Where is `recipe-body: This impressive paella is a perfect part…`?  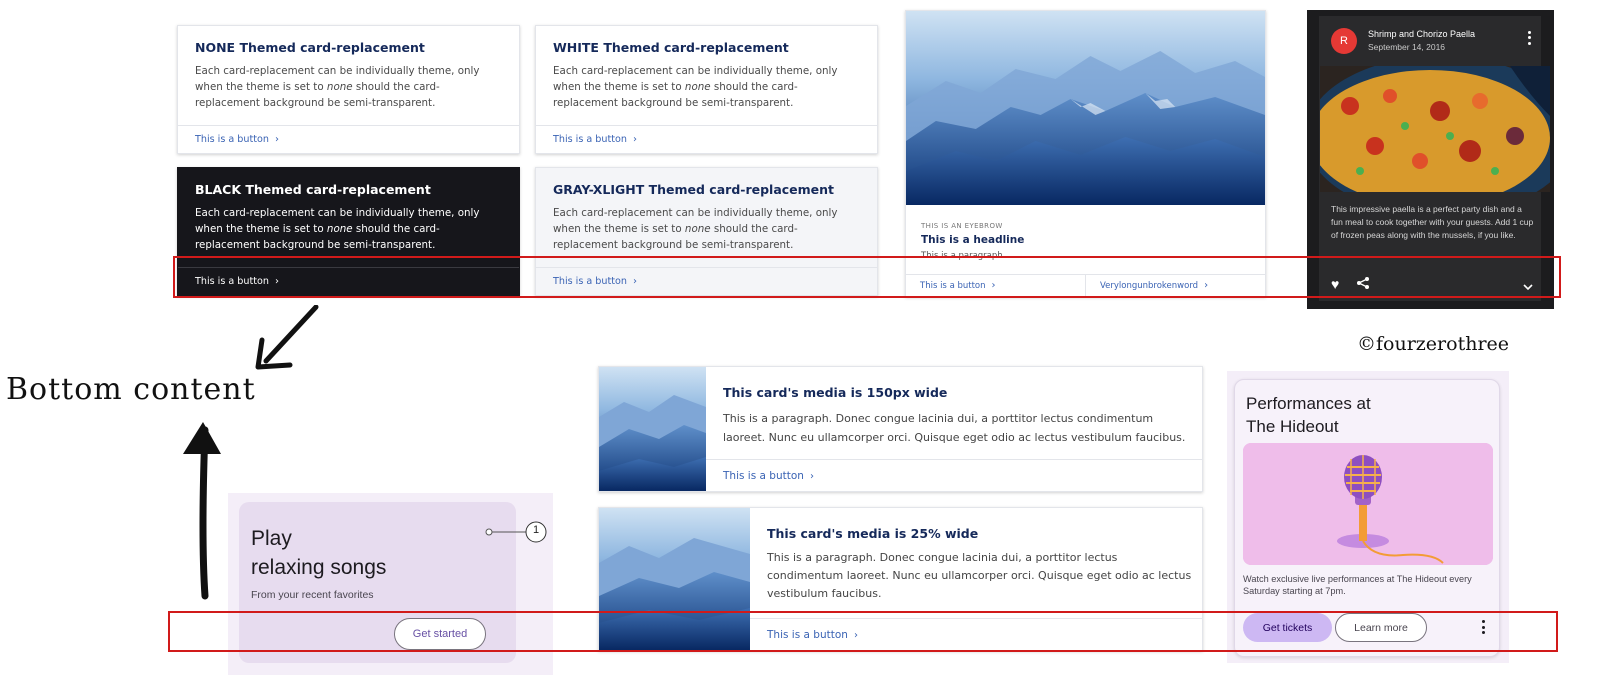
recipe-body: This impressive paella is a perfect part… is located at coordinates (1432, 222).